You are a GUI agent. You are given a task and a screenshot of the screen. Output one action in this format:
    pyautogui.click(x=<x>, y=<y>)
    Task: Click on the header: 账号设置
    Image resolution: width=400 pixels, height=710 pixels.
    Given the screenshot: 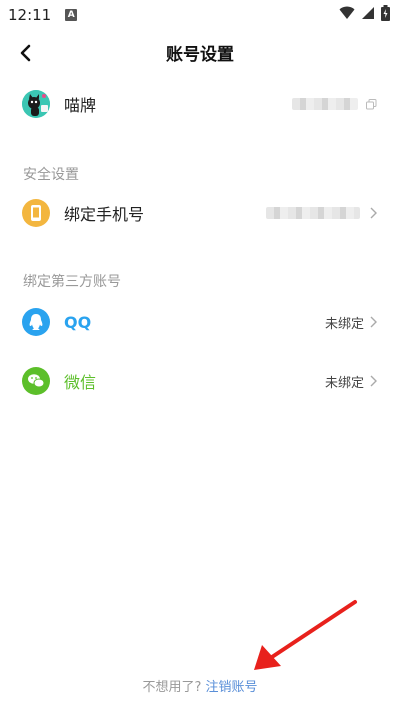 What is the action you would take?
    pyautogui.click(x=200, y=53)
    